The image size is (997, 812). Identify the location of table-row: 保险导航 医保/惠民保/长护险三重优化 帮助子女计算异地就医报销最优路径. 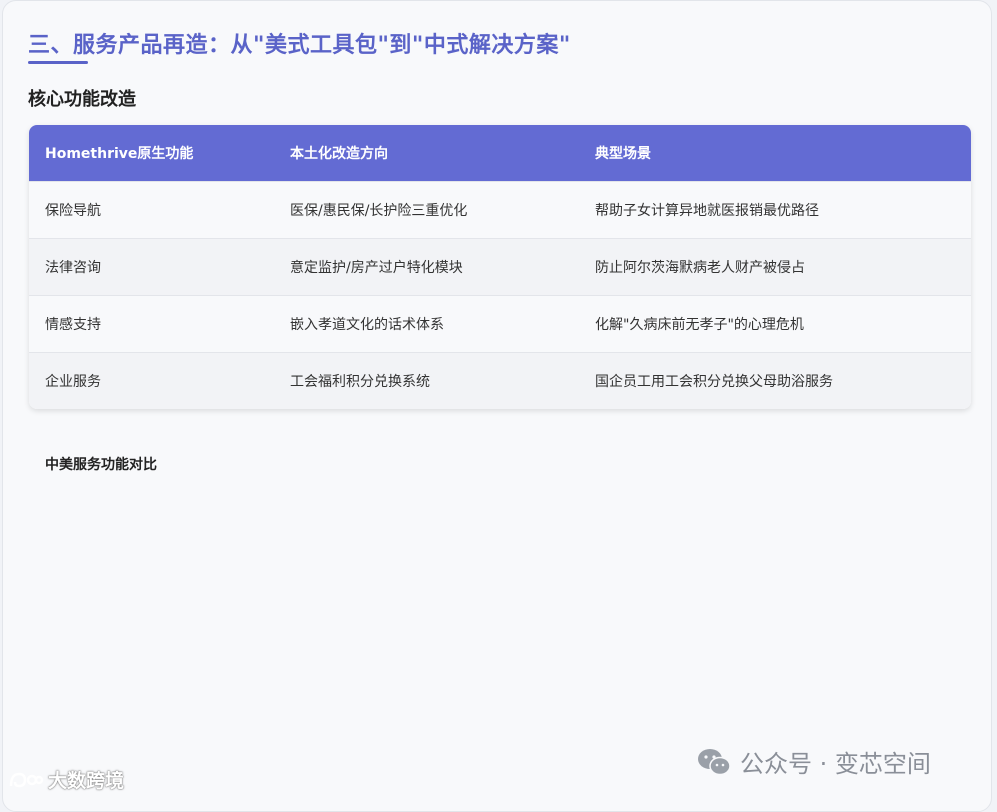
(500, 209).